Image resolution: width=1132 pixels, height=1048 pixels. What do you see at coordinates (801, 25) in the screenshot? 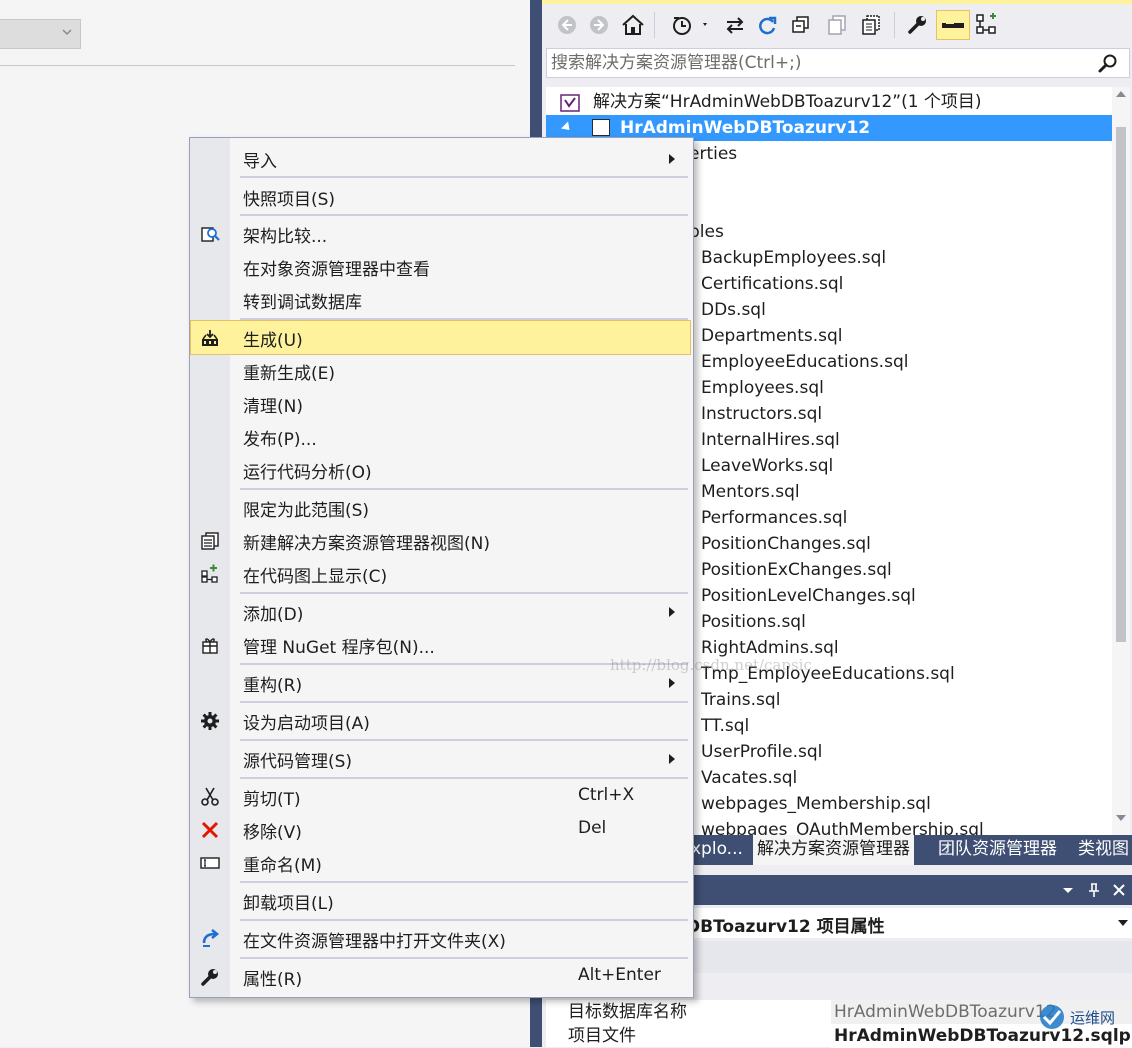
I see `collapse-all-icon` at bounding box center [801, 25].